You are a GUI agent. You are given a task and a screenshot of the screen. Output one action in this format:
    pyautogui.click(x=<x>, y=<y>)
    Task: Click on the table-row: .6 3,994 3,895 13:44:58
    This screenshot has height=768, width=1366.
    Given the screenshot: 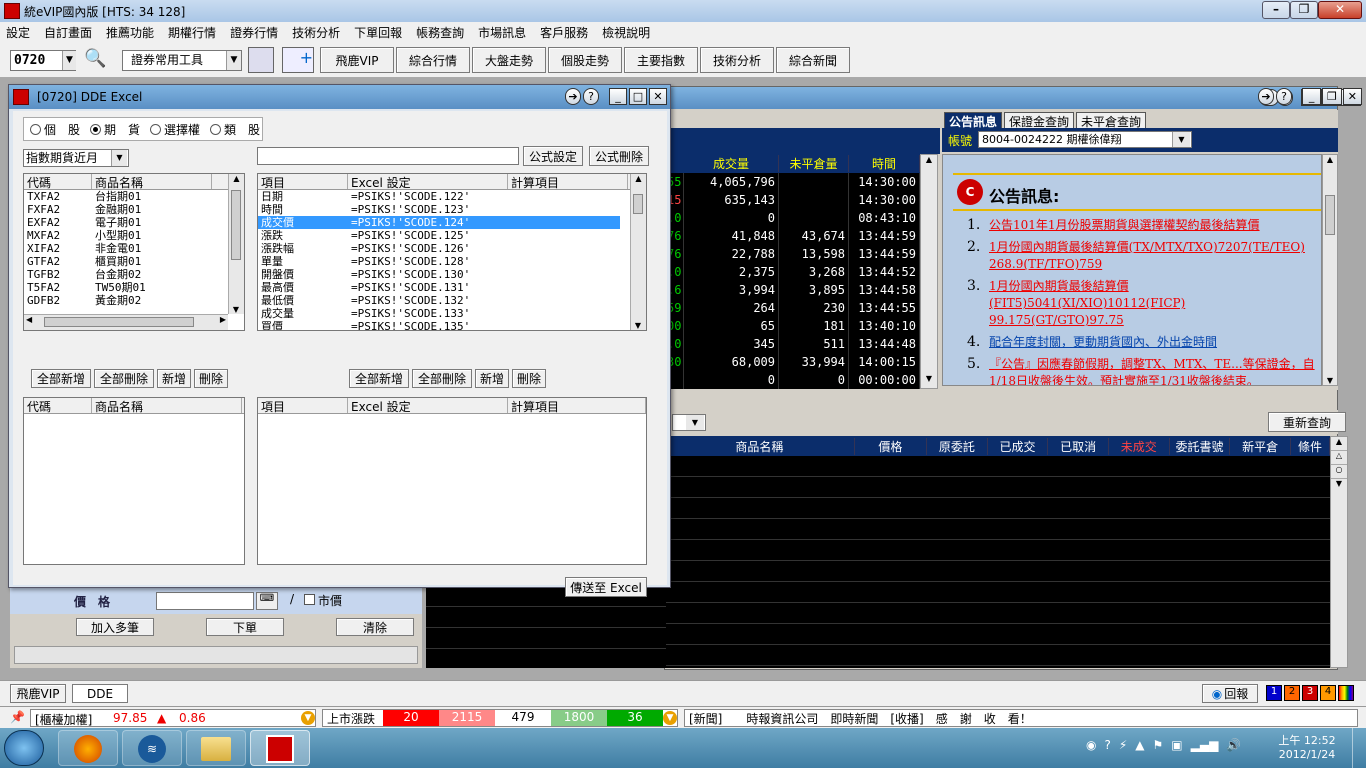 What is the action you would take?
    pyautogui.click(x=792, y=290)
    